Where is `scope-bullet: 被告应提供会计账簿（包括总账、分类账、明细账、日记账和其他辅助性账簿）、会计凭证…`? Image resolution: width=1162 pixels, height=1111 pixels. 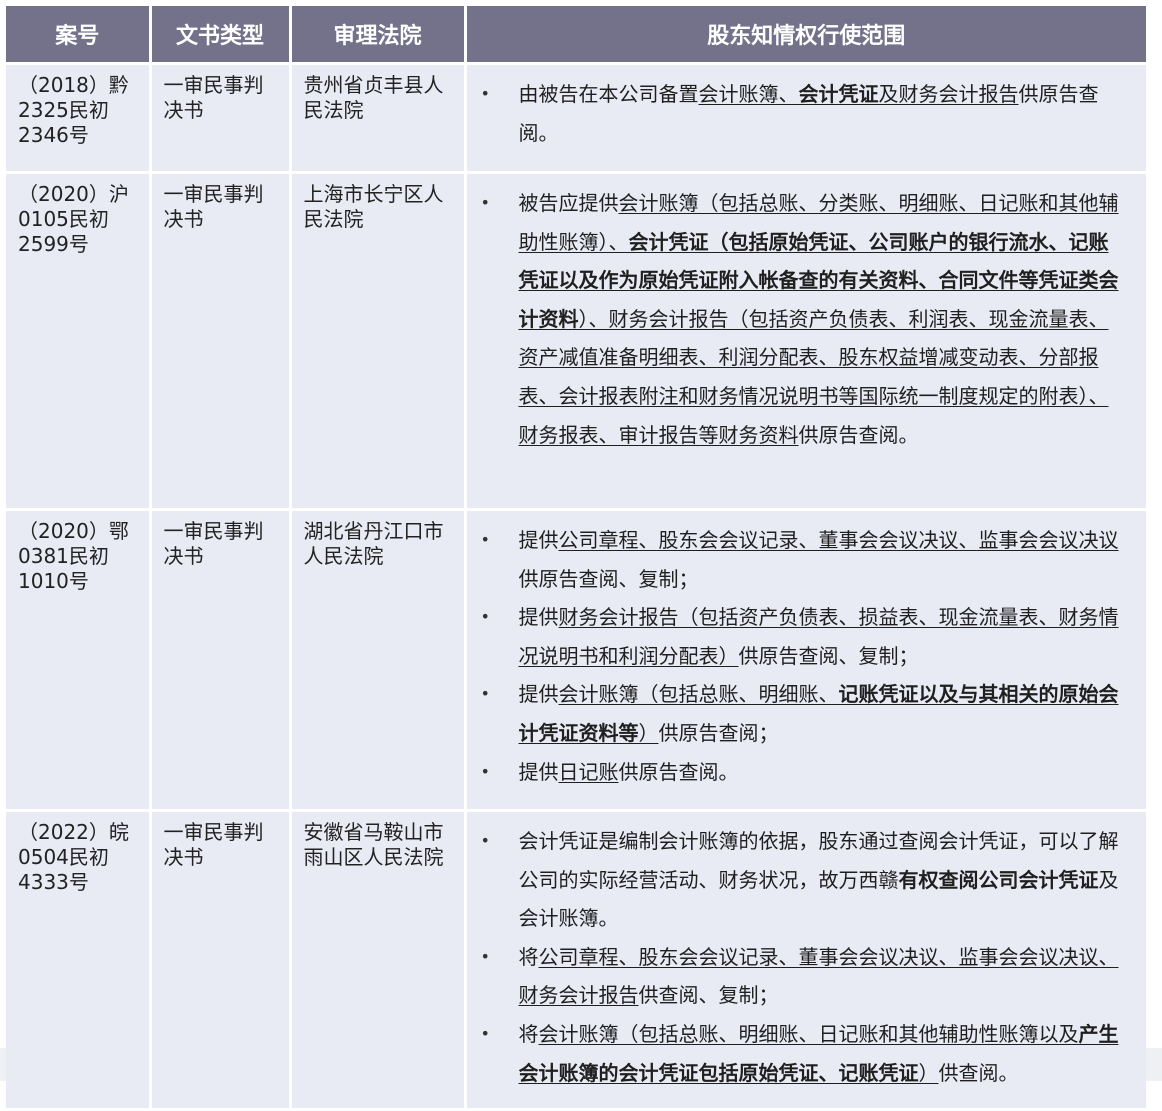
scope-bullet: 被告应提供会计账簿（包括总账、分类账、明细账、日记账和其他辅助性账簿）、会计凭证… is located at coordinates (803, 319).